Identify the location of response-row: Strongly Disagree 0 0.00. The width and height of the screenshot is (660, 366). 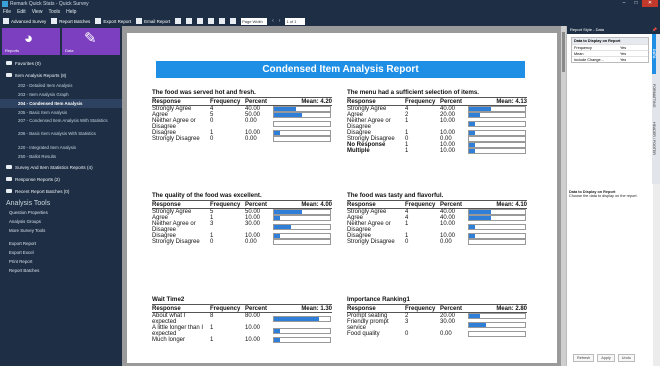
(242, 139).